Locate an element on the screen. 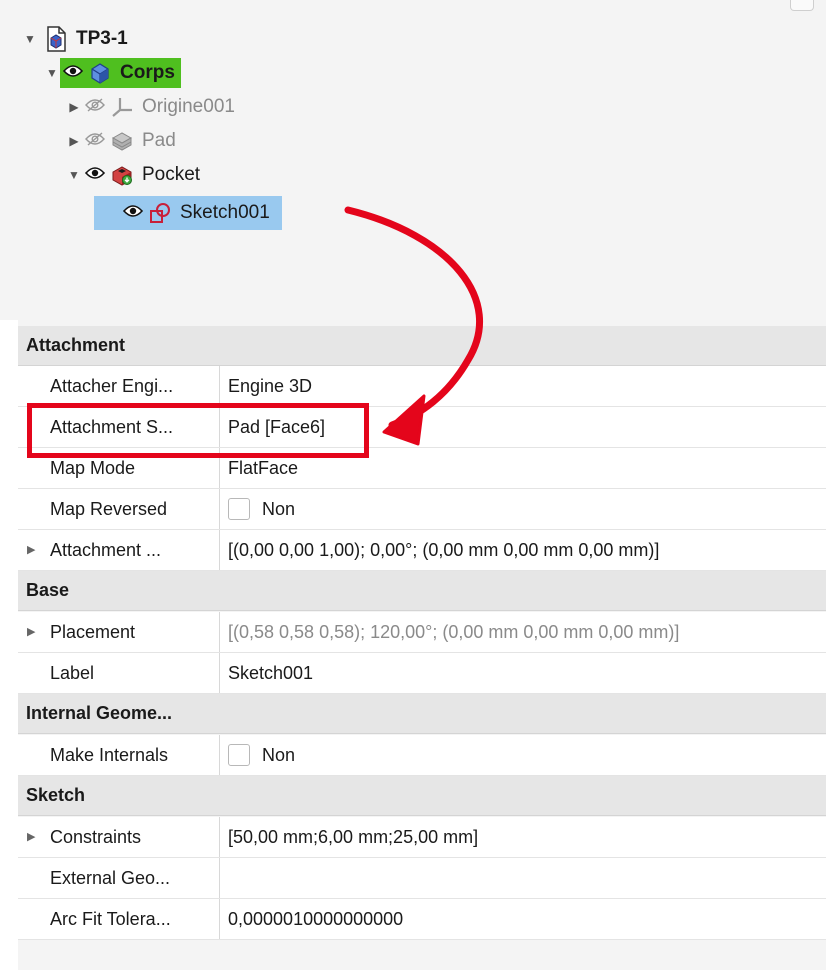 The width and height of the screenshot is (826, 970). prop-name: Map Reversed is located at coordinates (119, 509).